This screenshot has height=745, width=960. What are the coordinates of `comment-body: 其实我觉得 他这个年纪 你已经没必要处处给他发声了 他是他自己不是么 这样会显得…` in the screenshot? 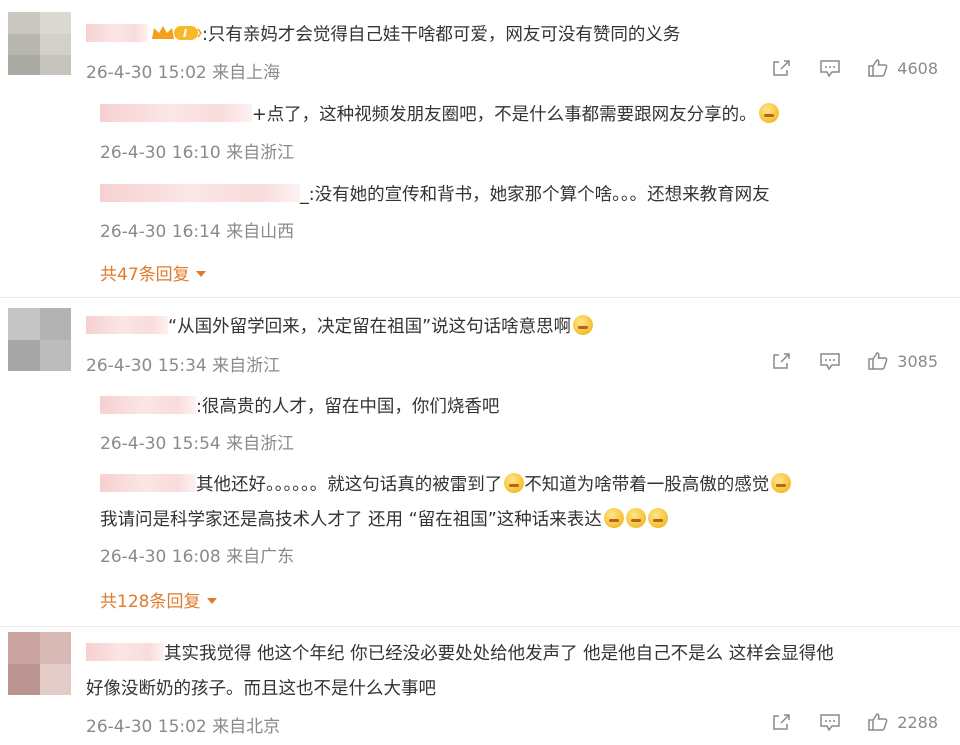 It's located at (499, 654).